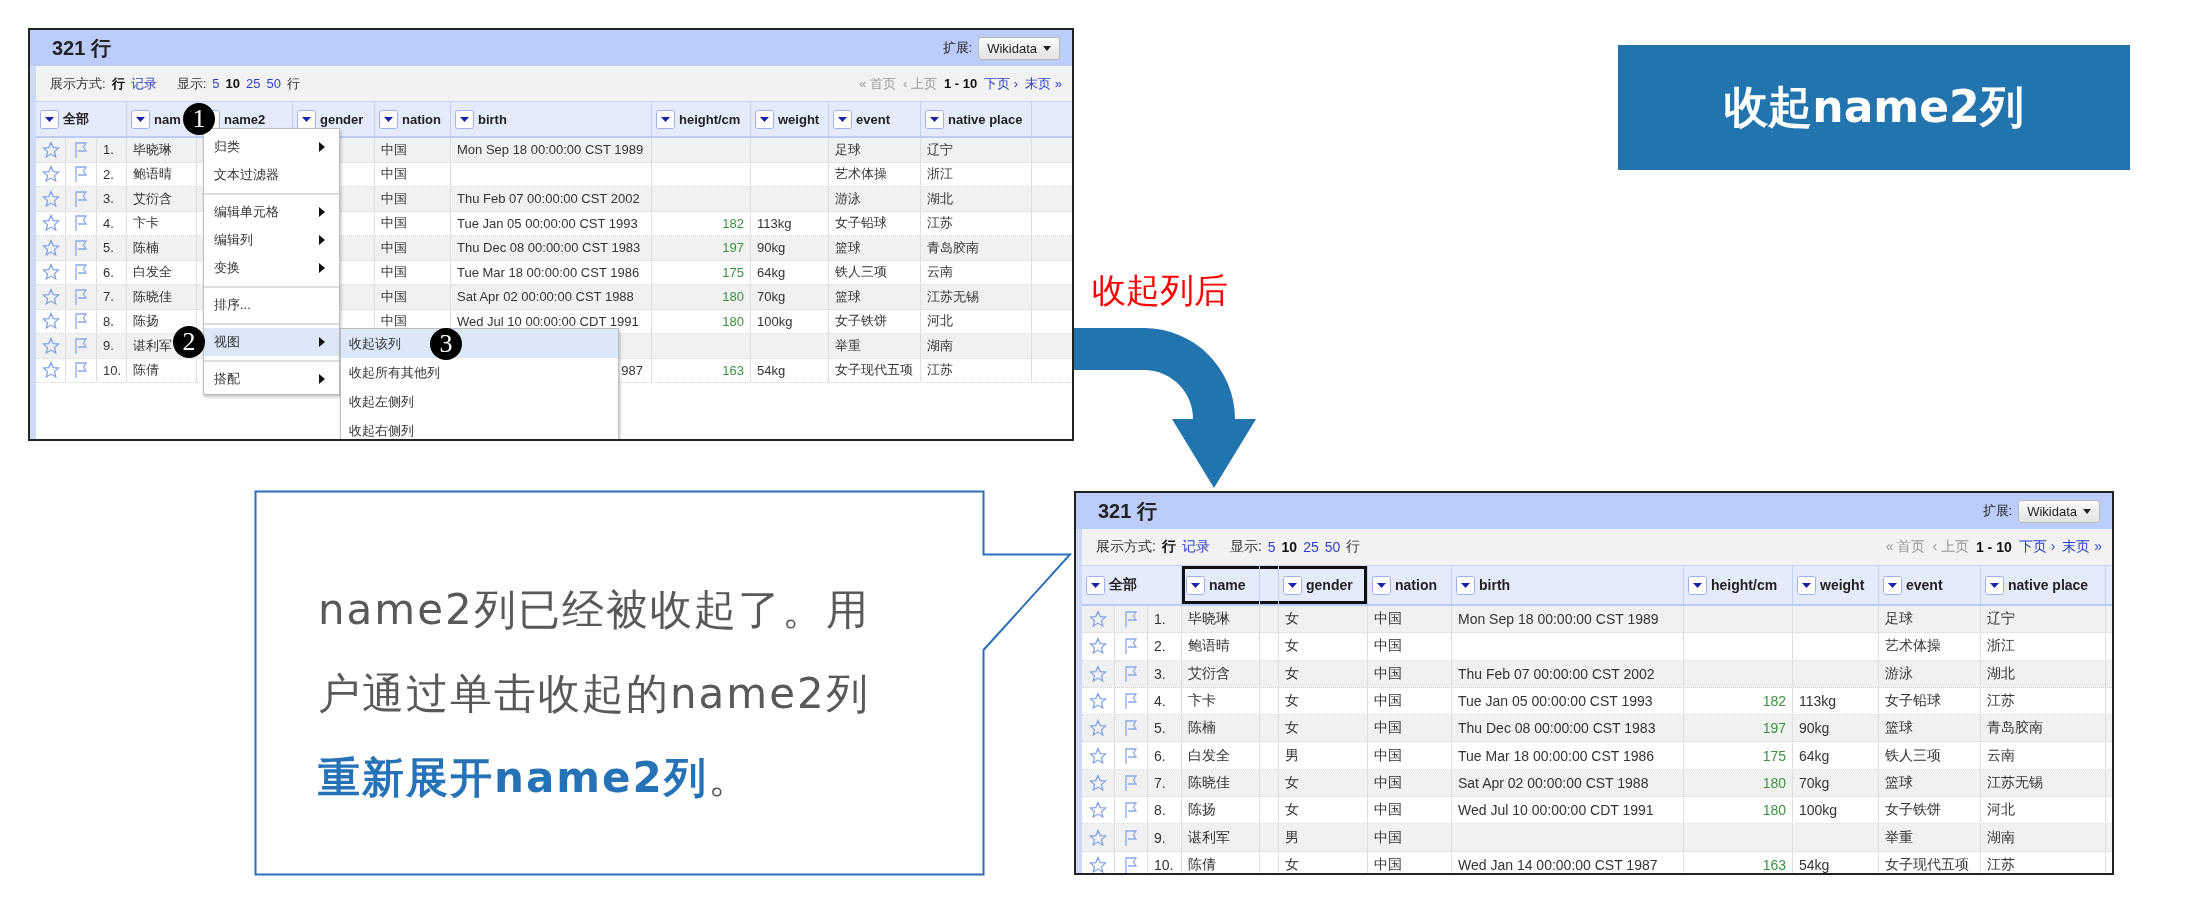 The image size is (2188, 924). What do you see at coordinates (1930, 585) in the screenshot?
I see `column-header: event` at bounding box center [1930, 585].